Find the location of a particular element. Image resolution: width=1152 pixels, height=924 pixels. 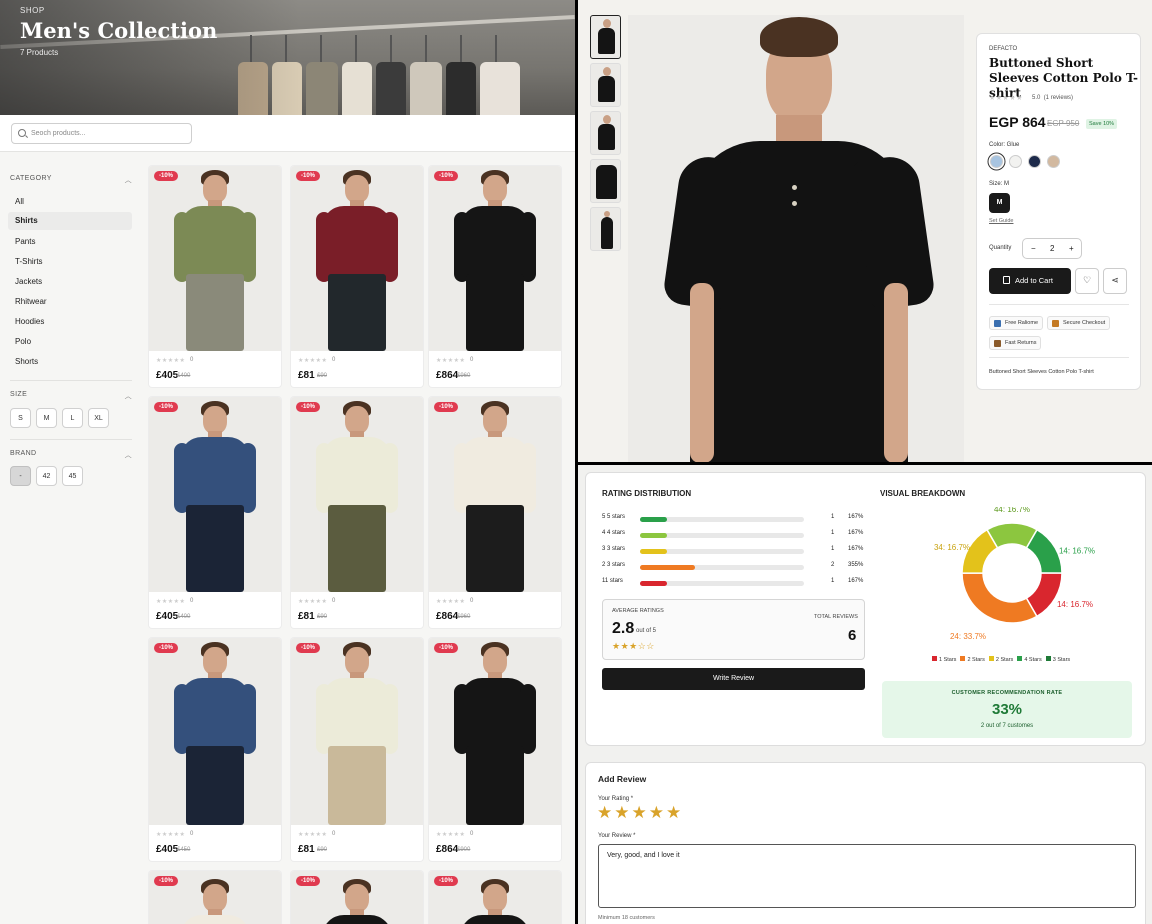

product-card: -10% ★★★★★ 0 £405 £450 is located at coordinates (215, 749).